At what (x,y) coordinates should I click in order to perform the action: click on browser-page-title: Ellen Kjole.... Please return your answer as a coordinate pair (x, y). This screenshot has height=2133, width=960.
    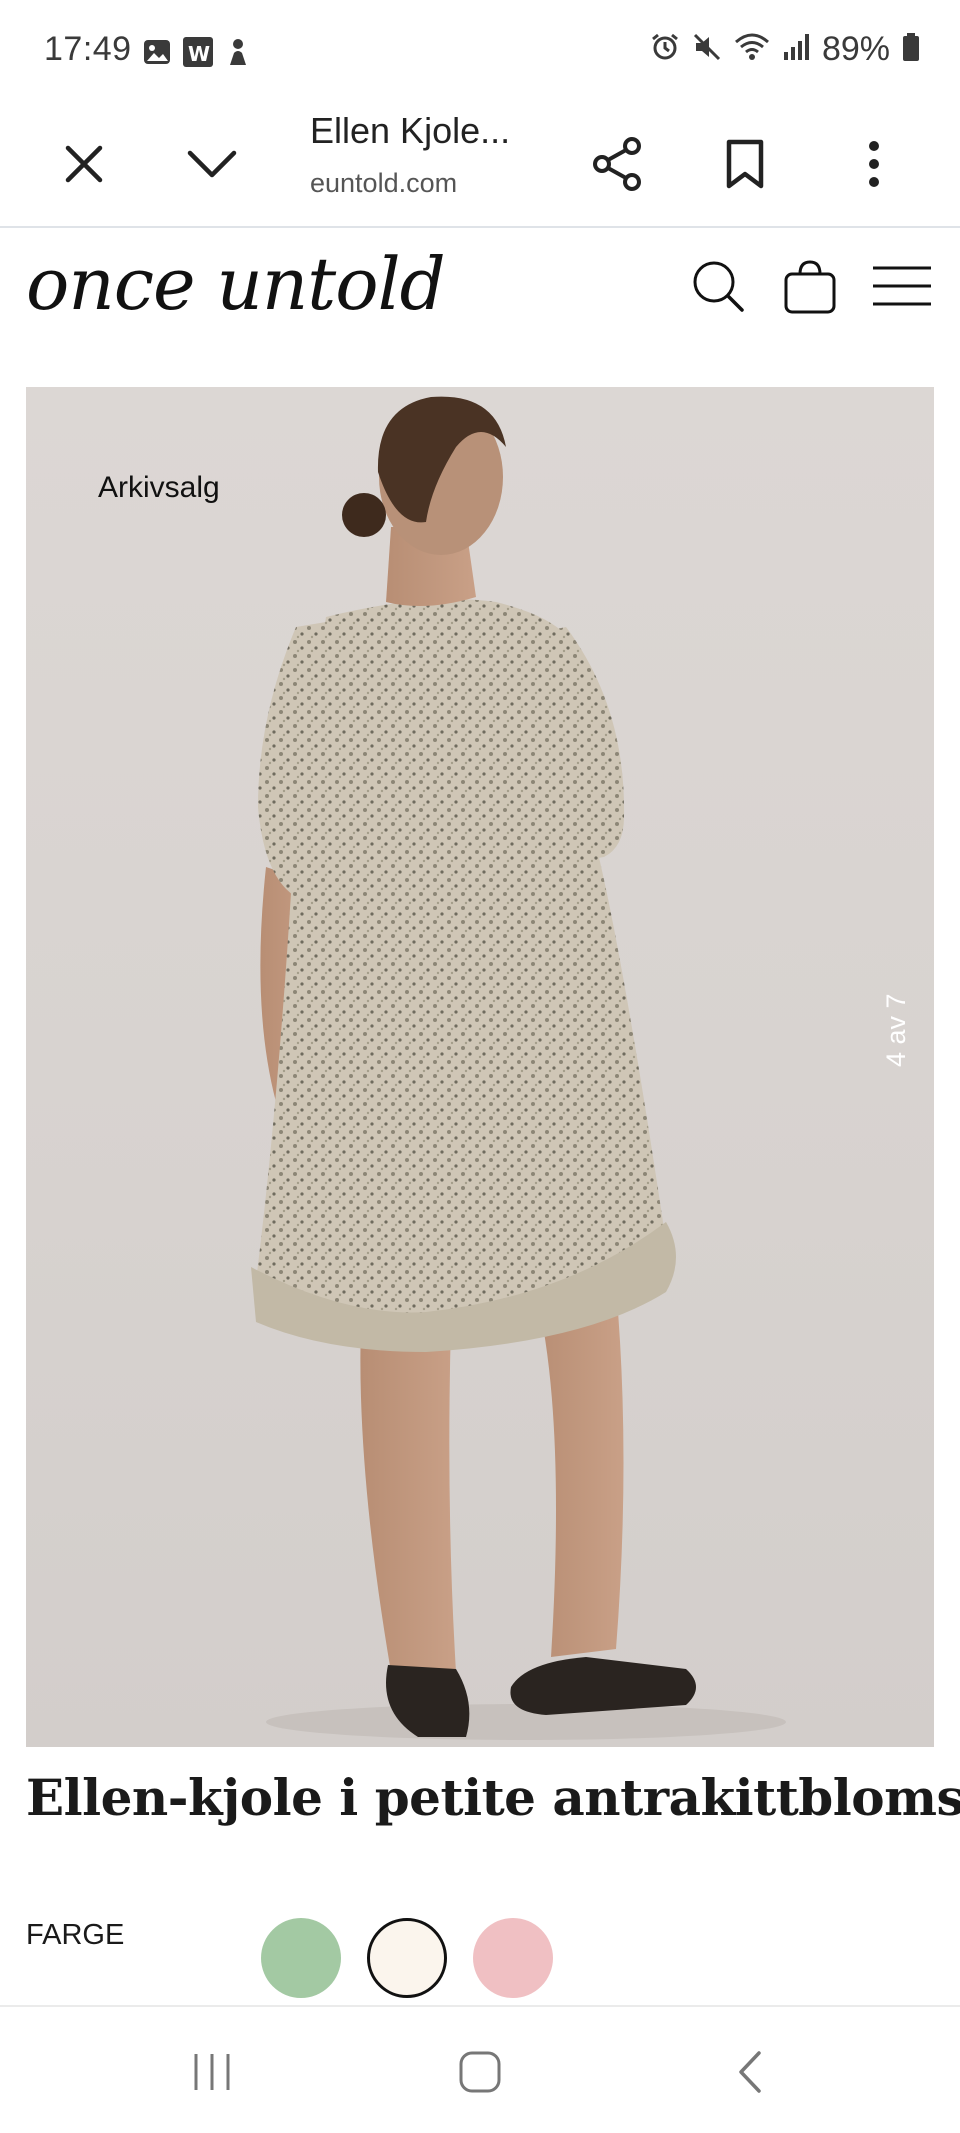
    Looking at the image, I should click on (410, 131).